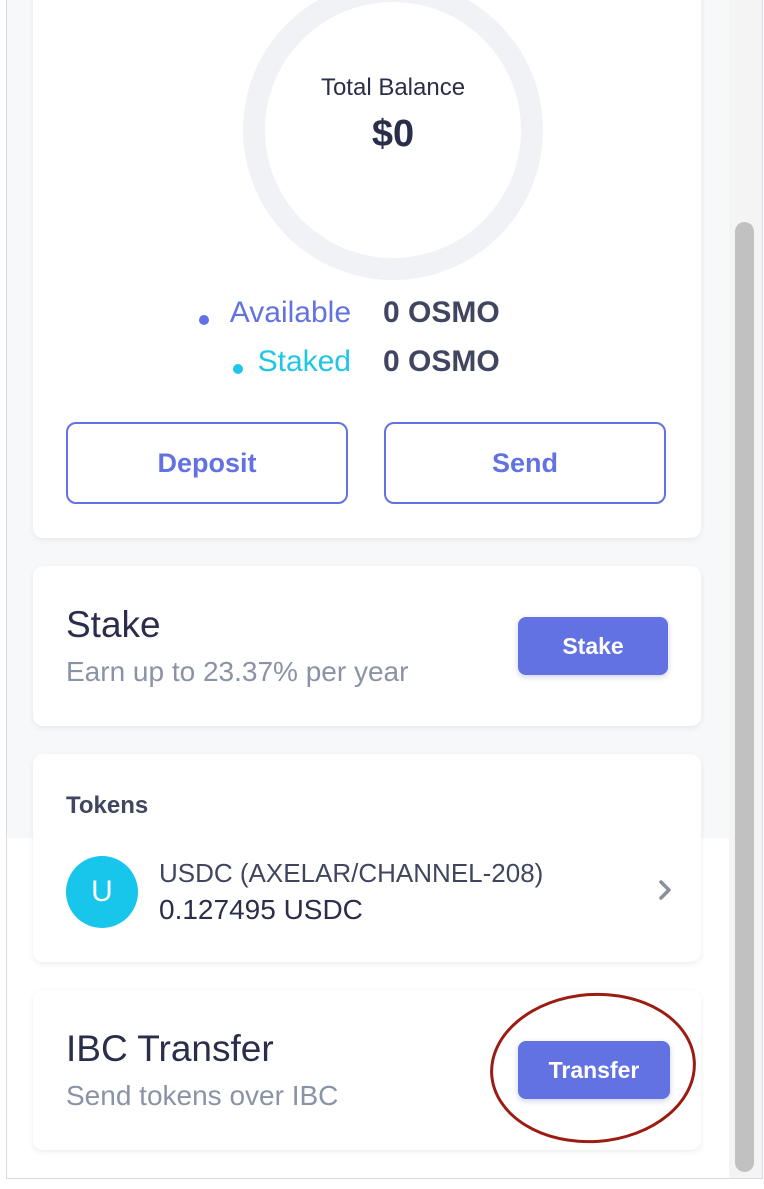 The height and width of the screenshot is (1189, 764). Describe the element at coordinates (102, 892) in the screenshot. I see `token-avatar: U` at that location.